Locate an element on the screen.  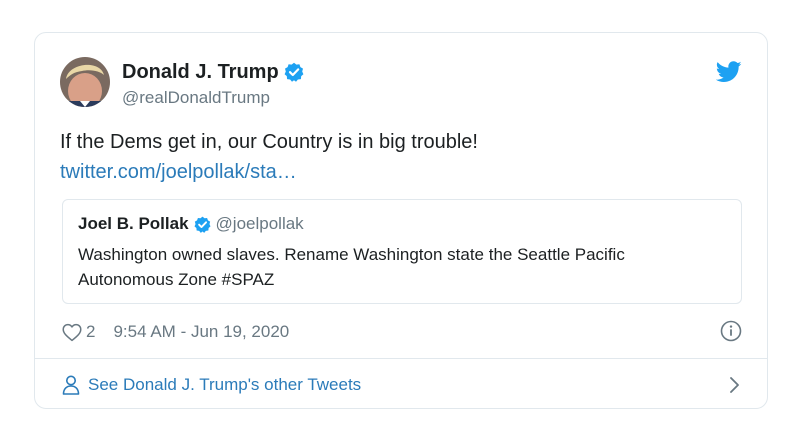
tweet-timestamp: 9:54 AM - Jun 19, 2020 is located at coordinates (201, 332).